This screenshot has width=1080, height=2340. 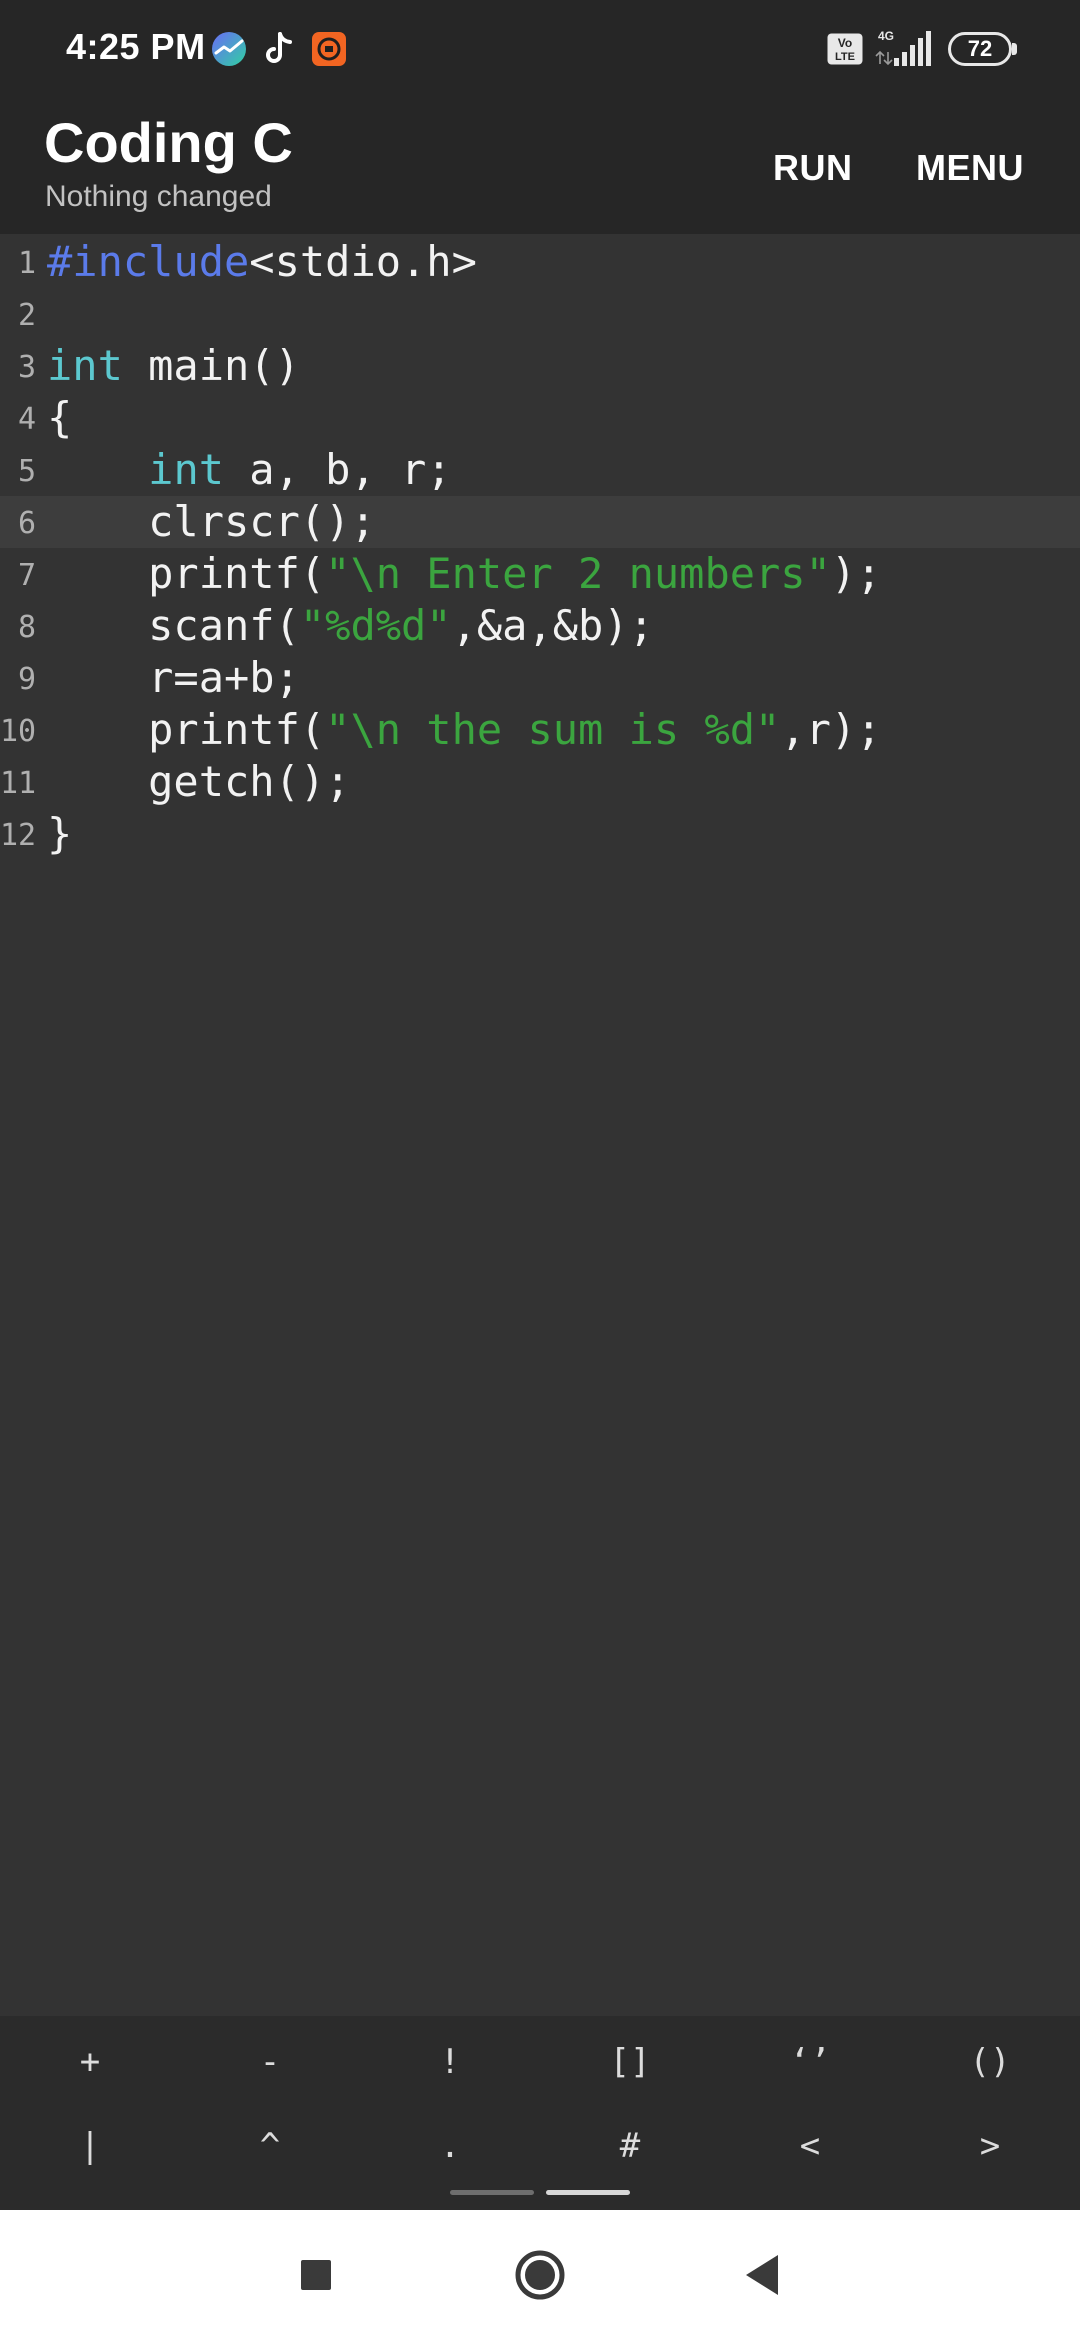 What do you see at coordinates (375, 625) in the screenshot?
I see `code-token: "%d%d"` at bounding box center [375, 625].